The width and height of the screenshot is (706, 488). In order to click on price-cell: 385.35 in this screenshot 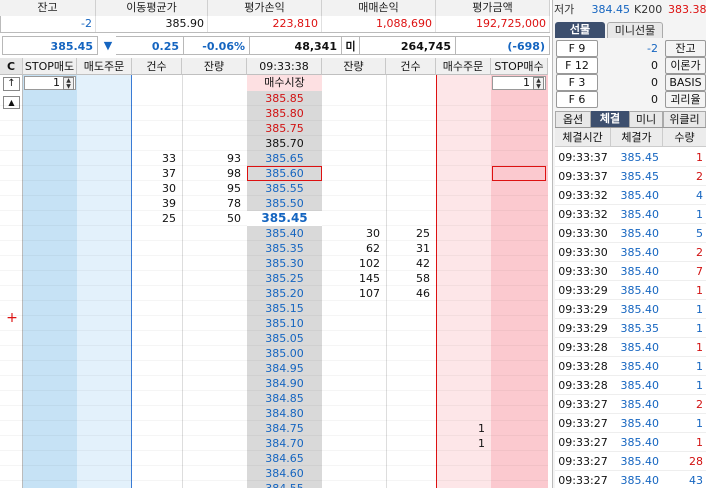, I will do `click(284, 248)`.